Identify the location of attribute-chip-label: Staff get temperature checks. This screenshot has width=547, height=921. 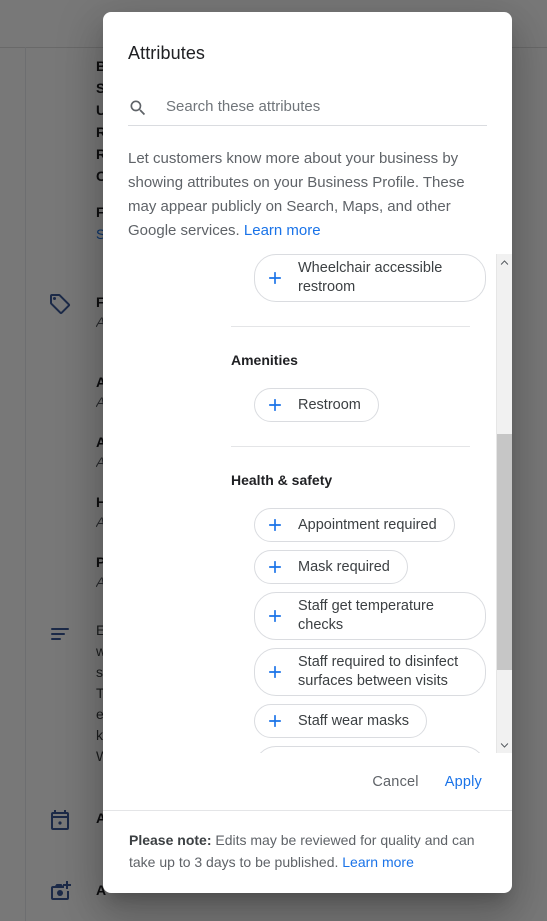
(366, 615).